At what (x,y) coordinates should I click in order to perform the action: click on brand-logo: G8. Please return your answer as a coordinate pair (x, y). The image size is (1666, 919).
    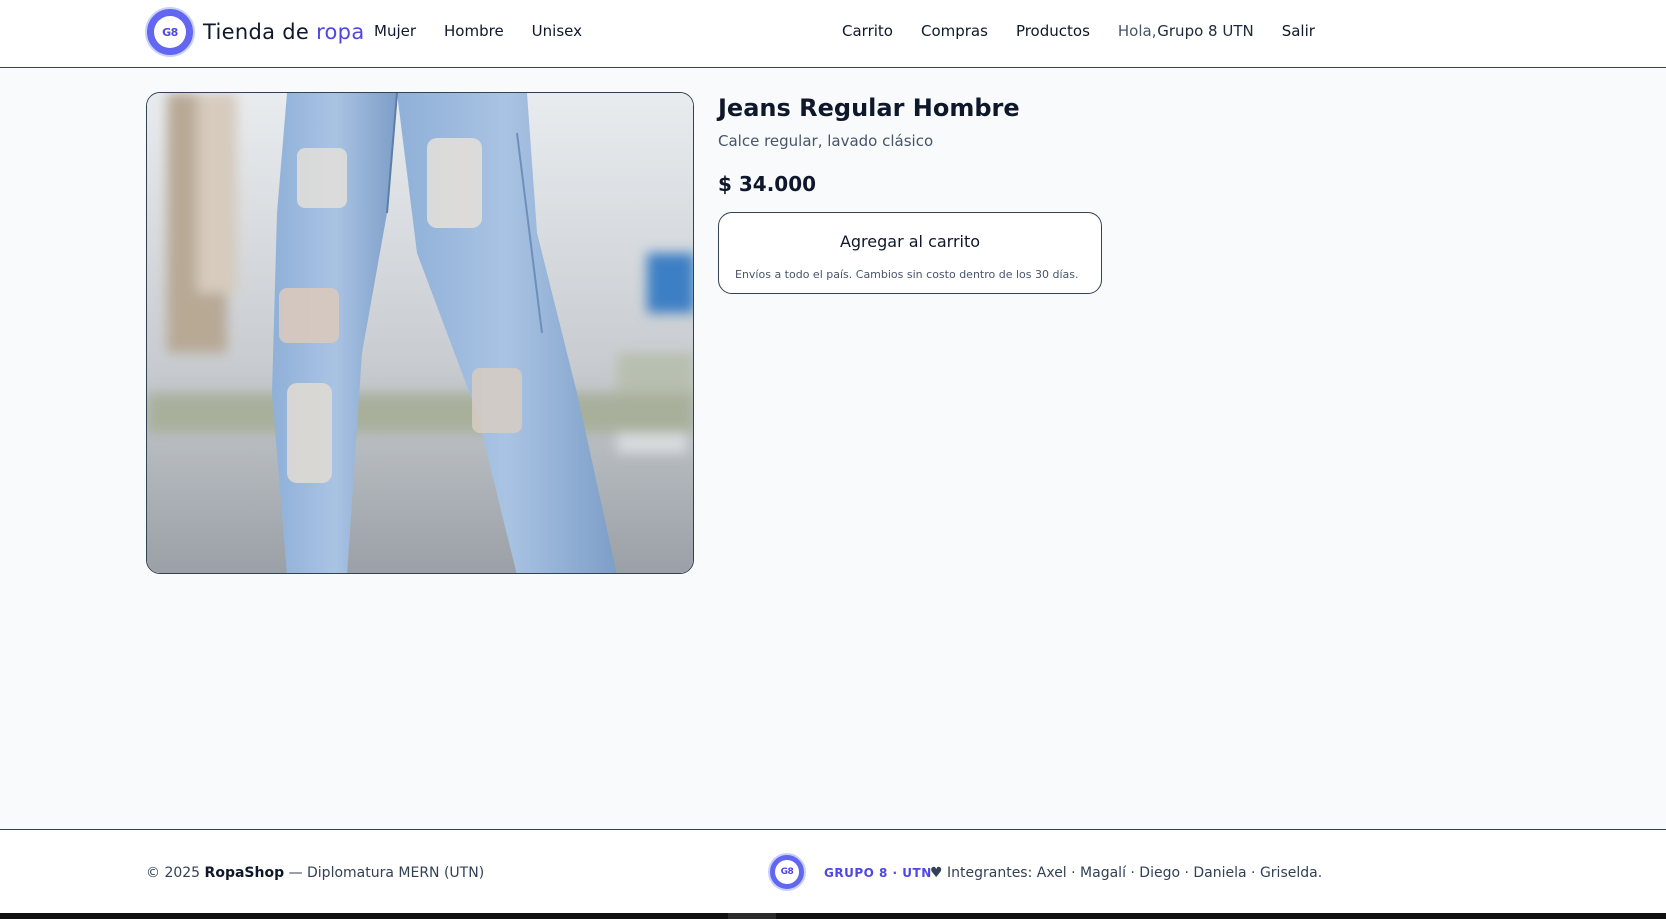
    Looking at the image, I should click on (170, 32).